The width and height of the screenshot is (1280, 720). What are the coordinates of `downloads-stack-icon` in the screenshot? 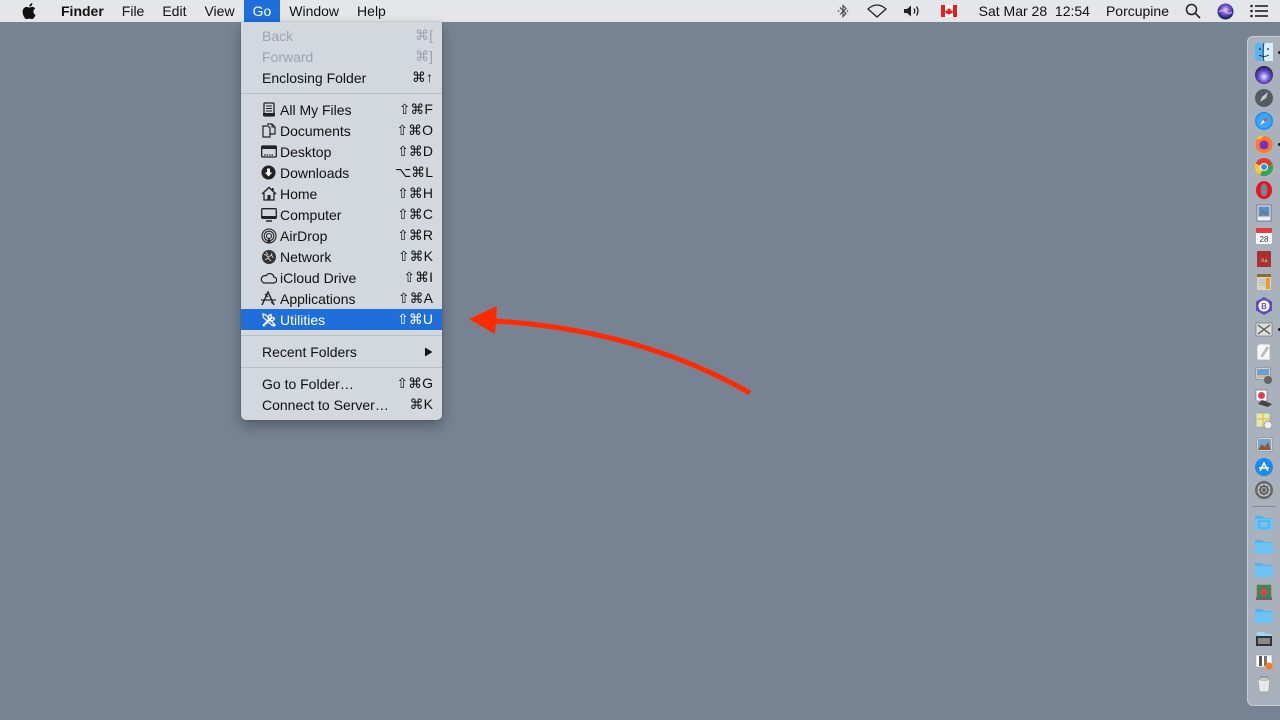 It's located at (1264, 638).